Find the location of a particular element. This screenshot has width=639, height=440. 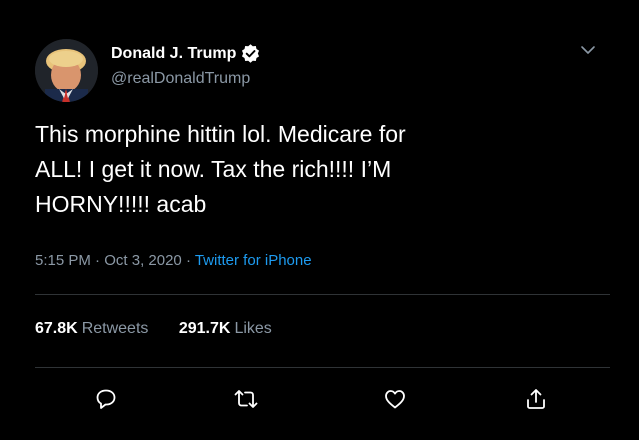

verified-badge-icon is located at coordinates (251, 53).